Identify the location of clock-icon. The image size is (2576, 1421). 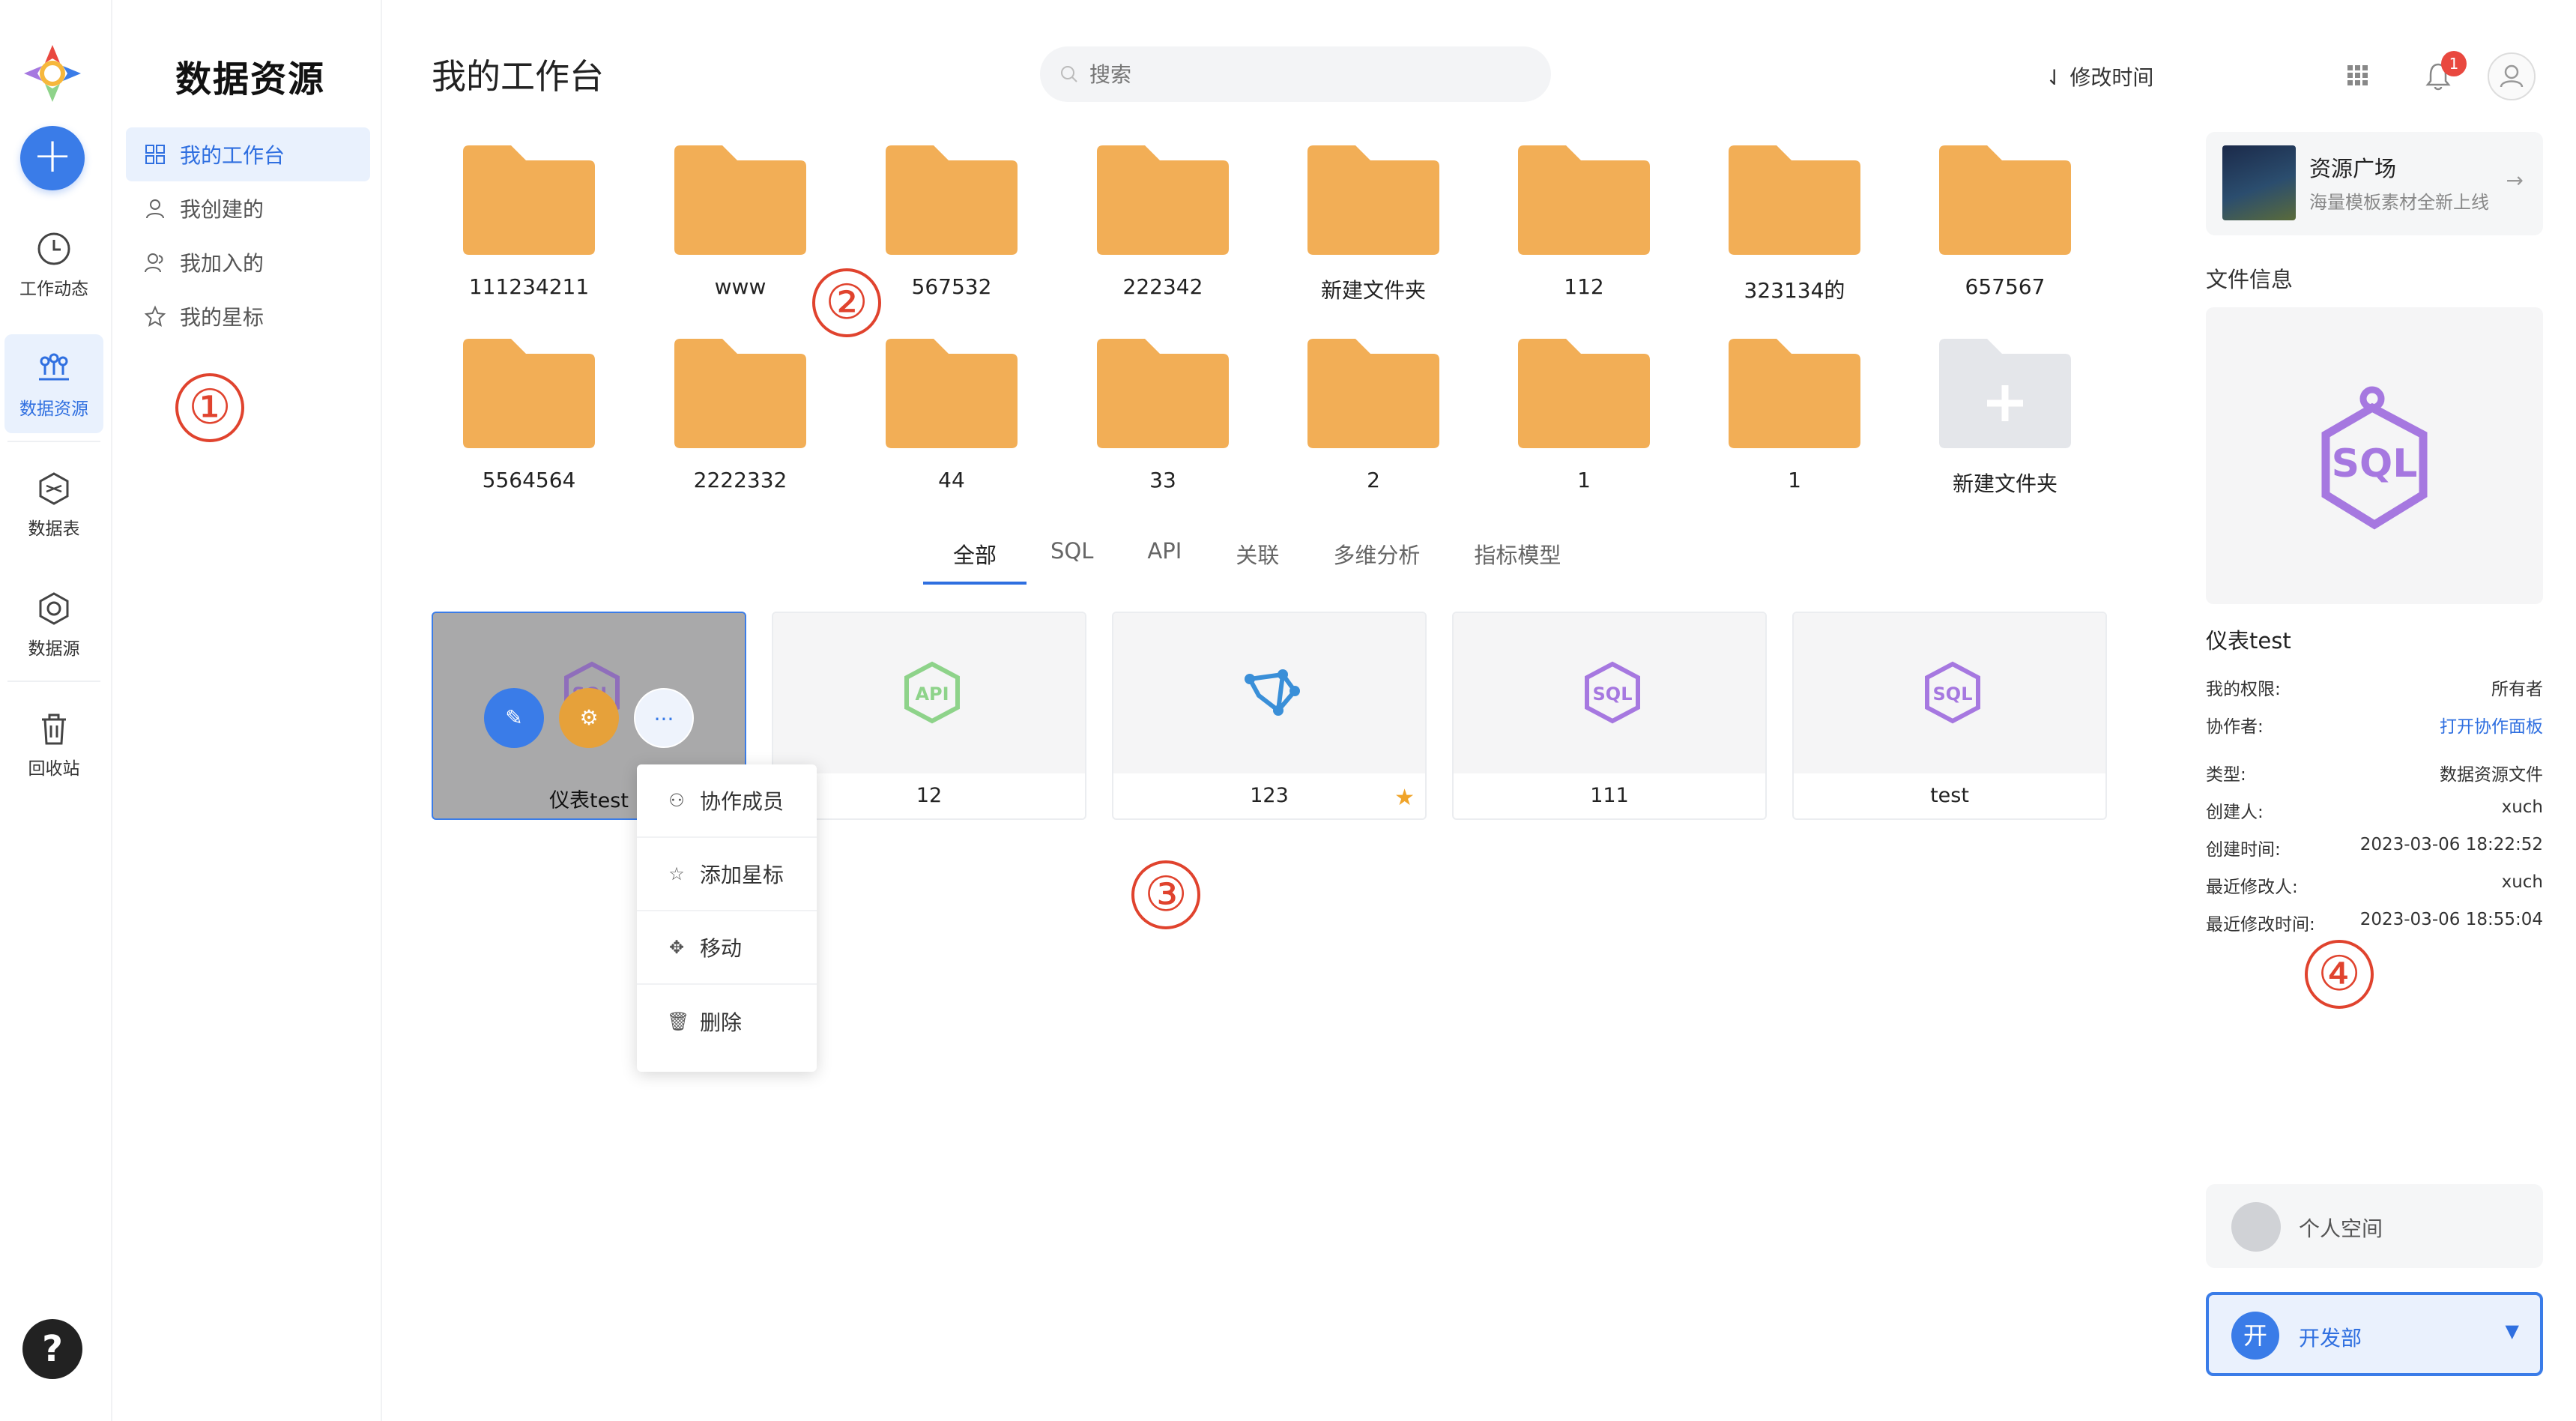
(53, 248).